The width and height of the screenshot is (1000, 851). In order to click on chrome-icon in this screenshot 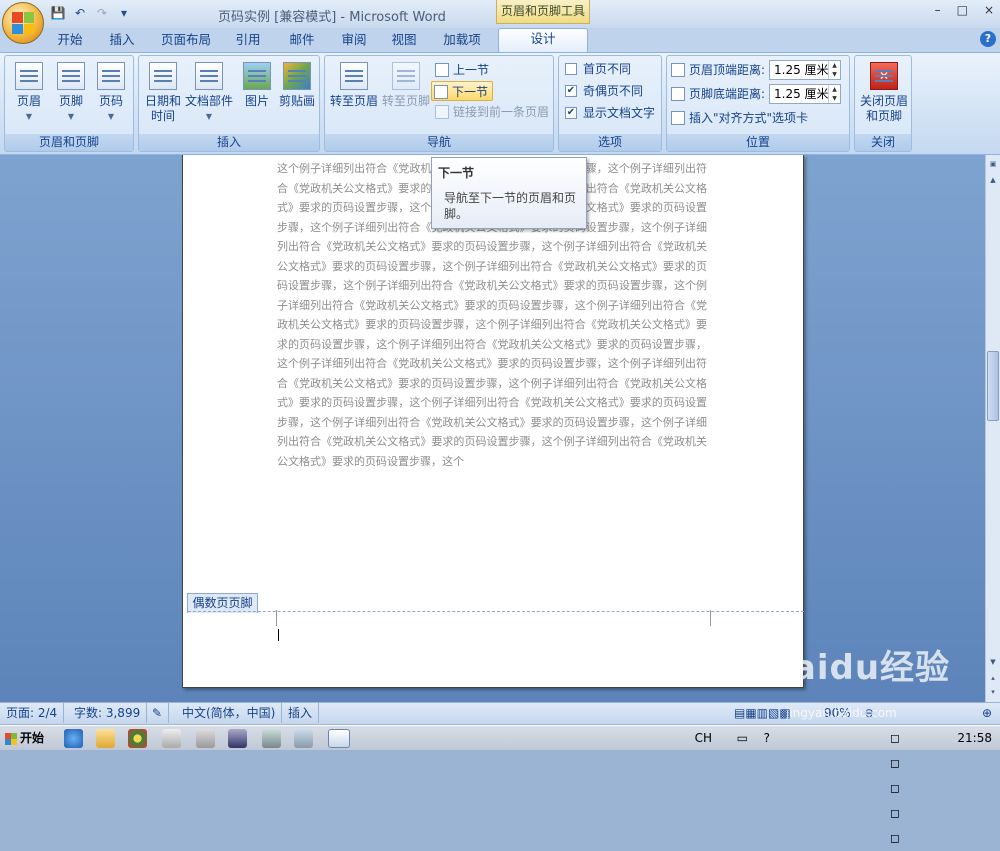, I will do `click(137, 738)`.